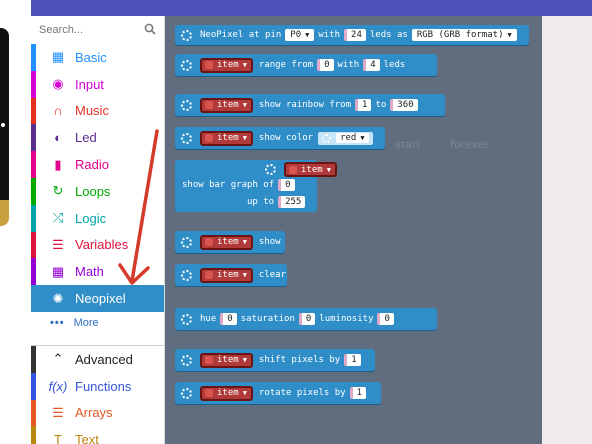 The width and height of the screenshot is (592, 444). Describe the element at coordinates (385, 319) in the screenshot. I see `luminosity-input: 0` at that location.